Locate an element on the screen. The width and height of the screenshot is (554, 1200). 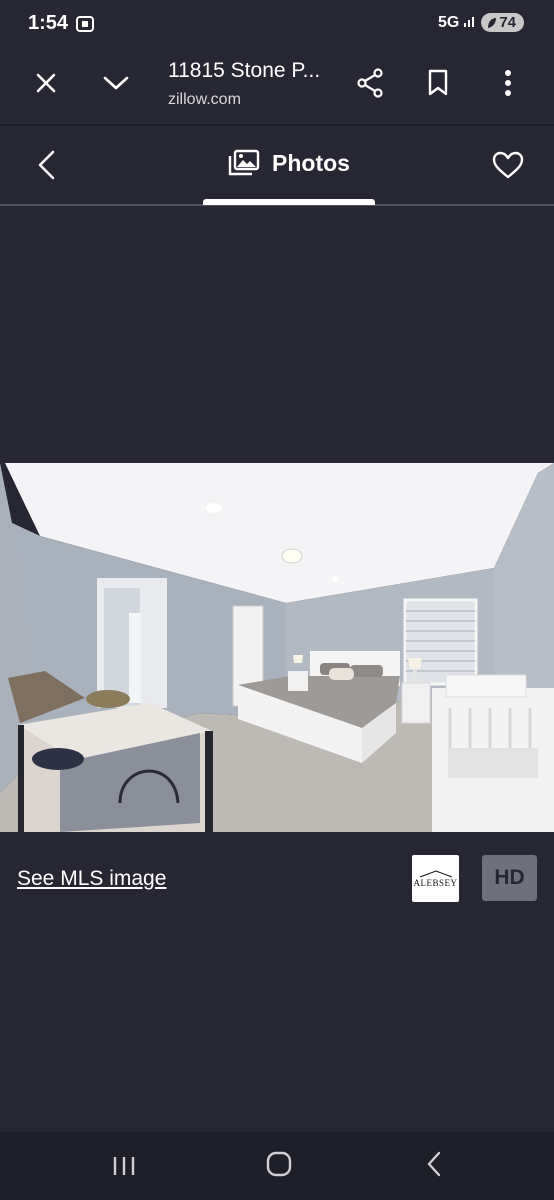
battery-indicator: 74 is located at coordinates (502, 22).